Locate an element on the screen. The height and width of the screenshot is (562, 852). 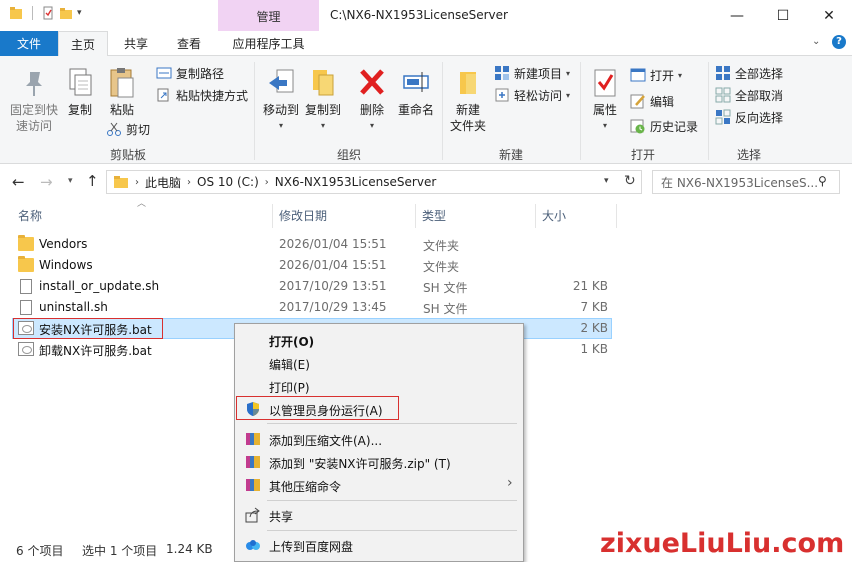
rename-icon is located at coordinates (416, 82).